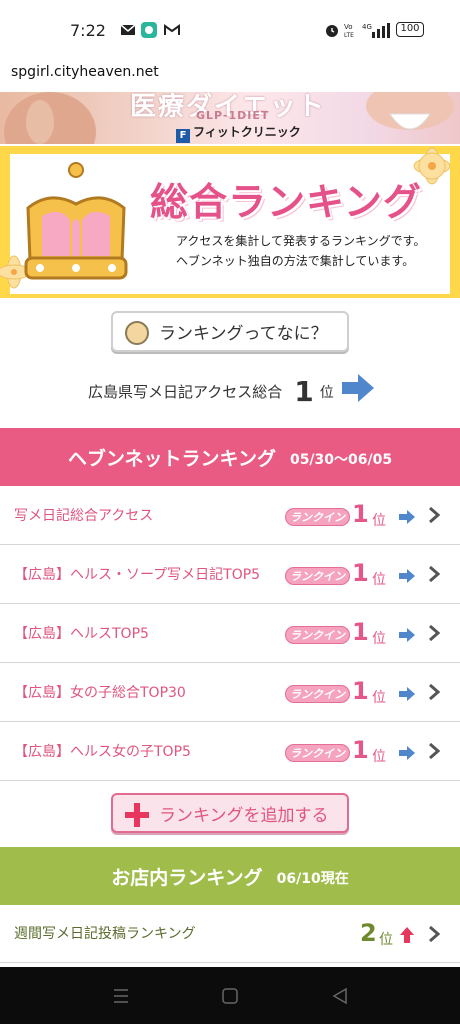  What do you see at coordinates (121, 996) in the screenshot?
I see `recent-apps-icon` at bounding box center [121, 996].